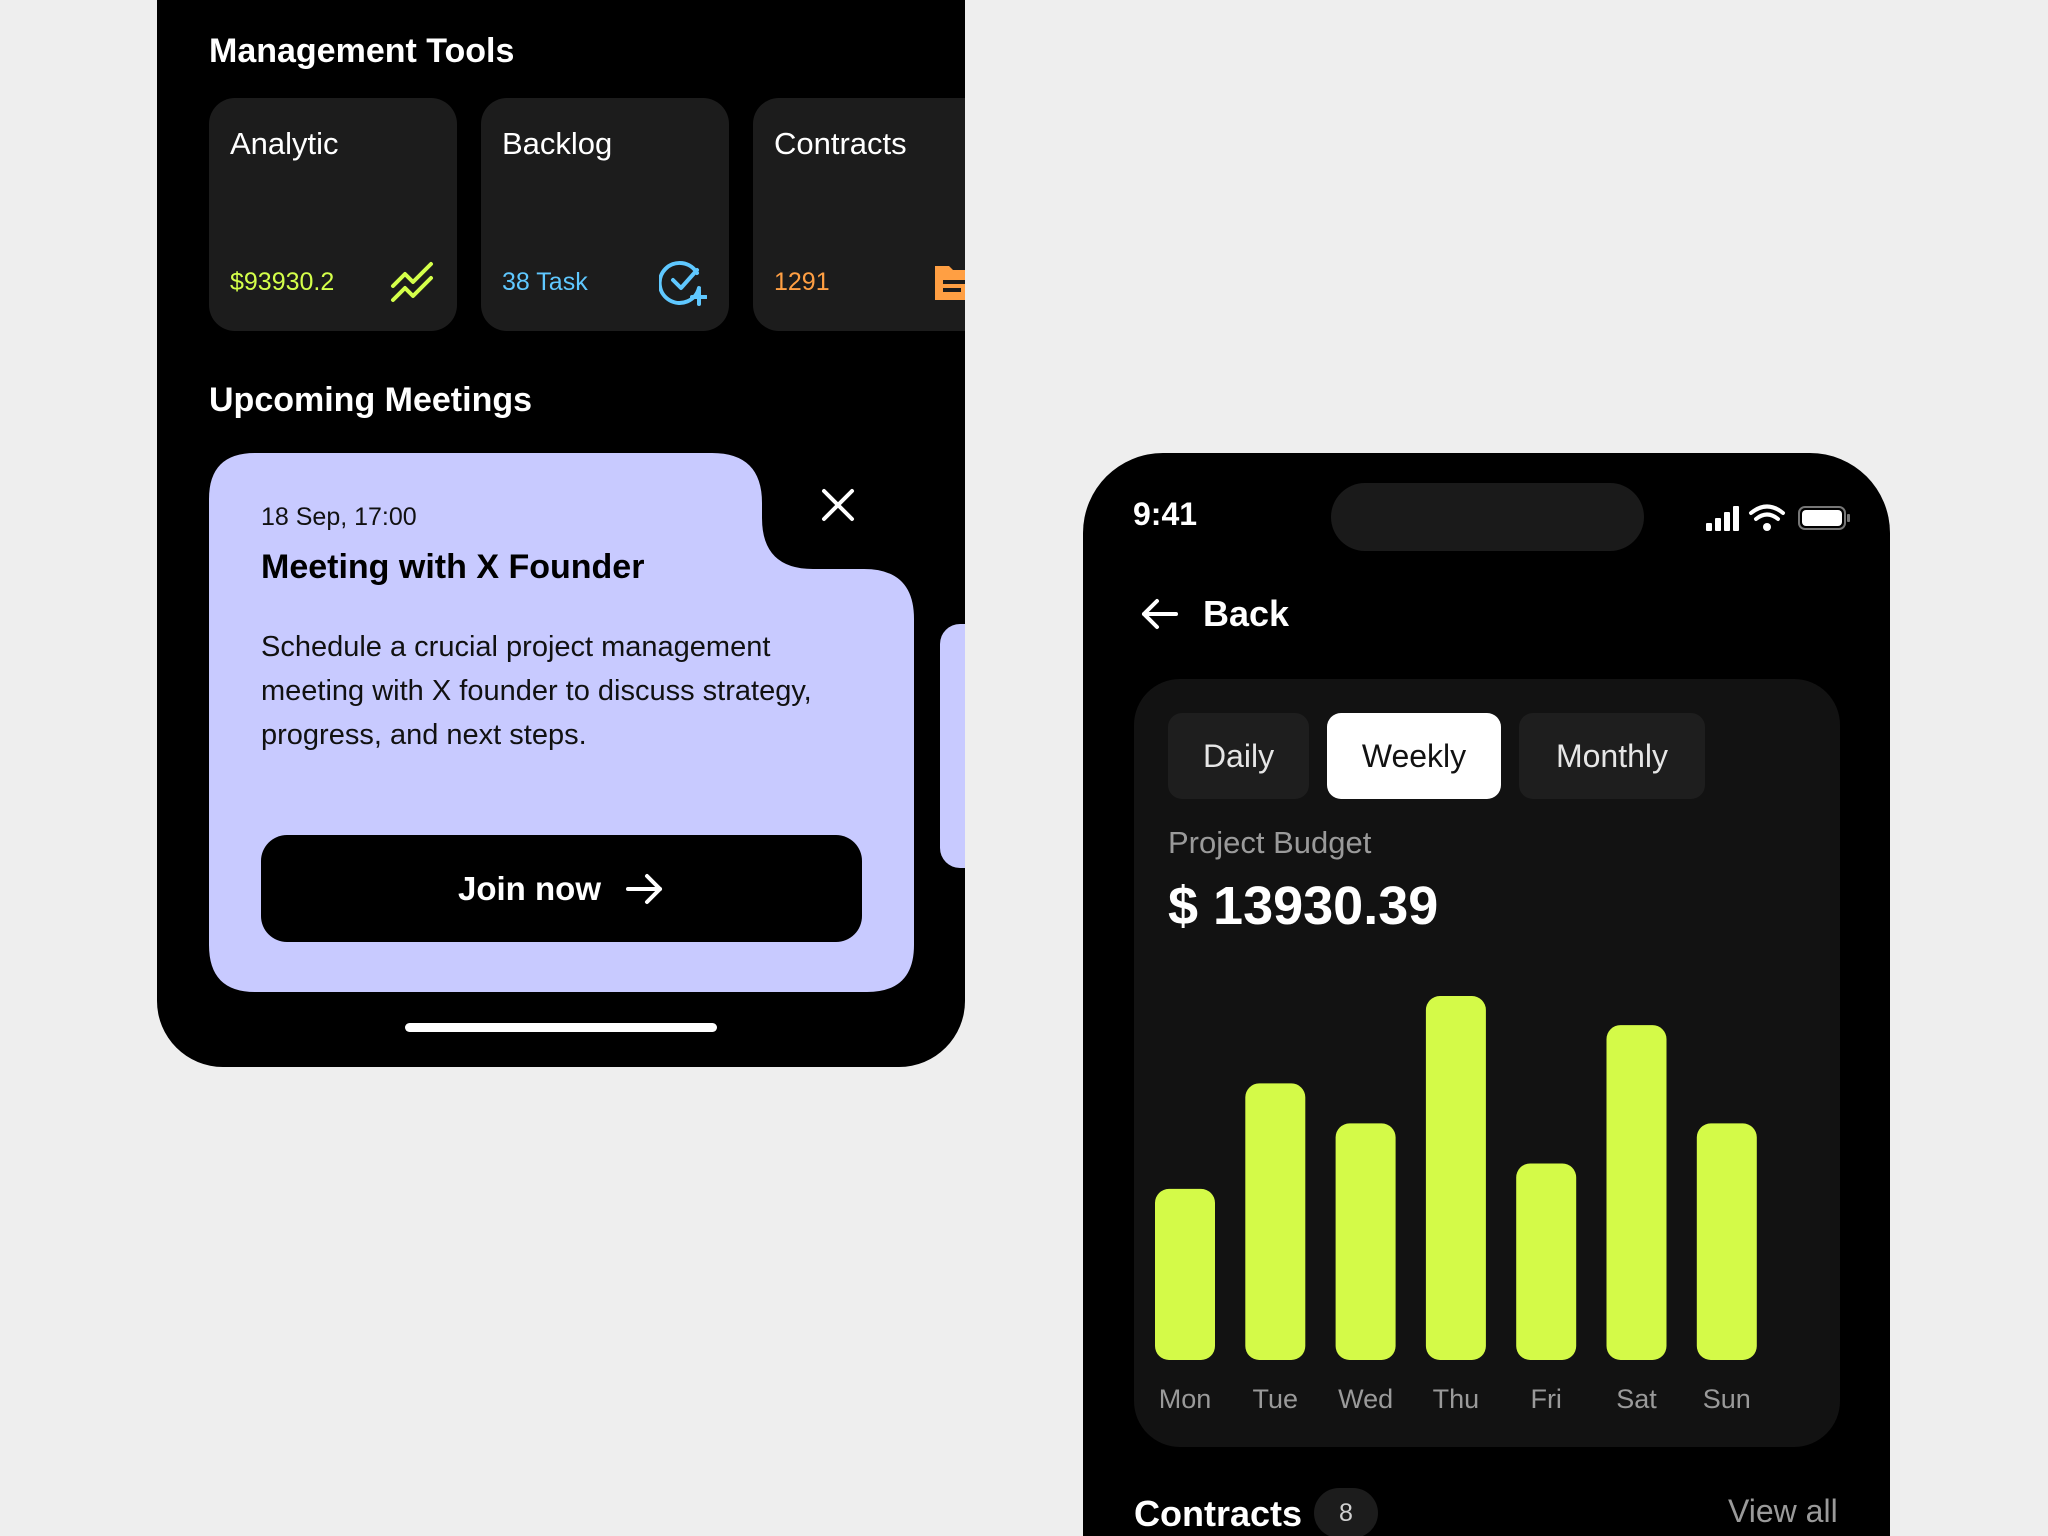 Image resolution: width=2048 pixels, height=1536 pixels. Describe the element at coordinates (1722, 518) in the screenshot. I see `signal-icon` at that location.